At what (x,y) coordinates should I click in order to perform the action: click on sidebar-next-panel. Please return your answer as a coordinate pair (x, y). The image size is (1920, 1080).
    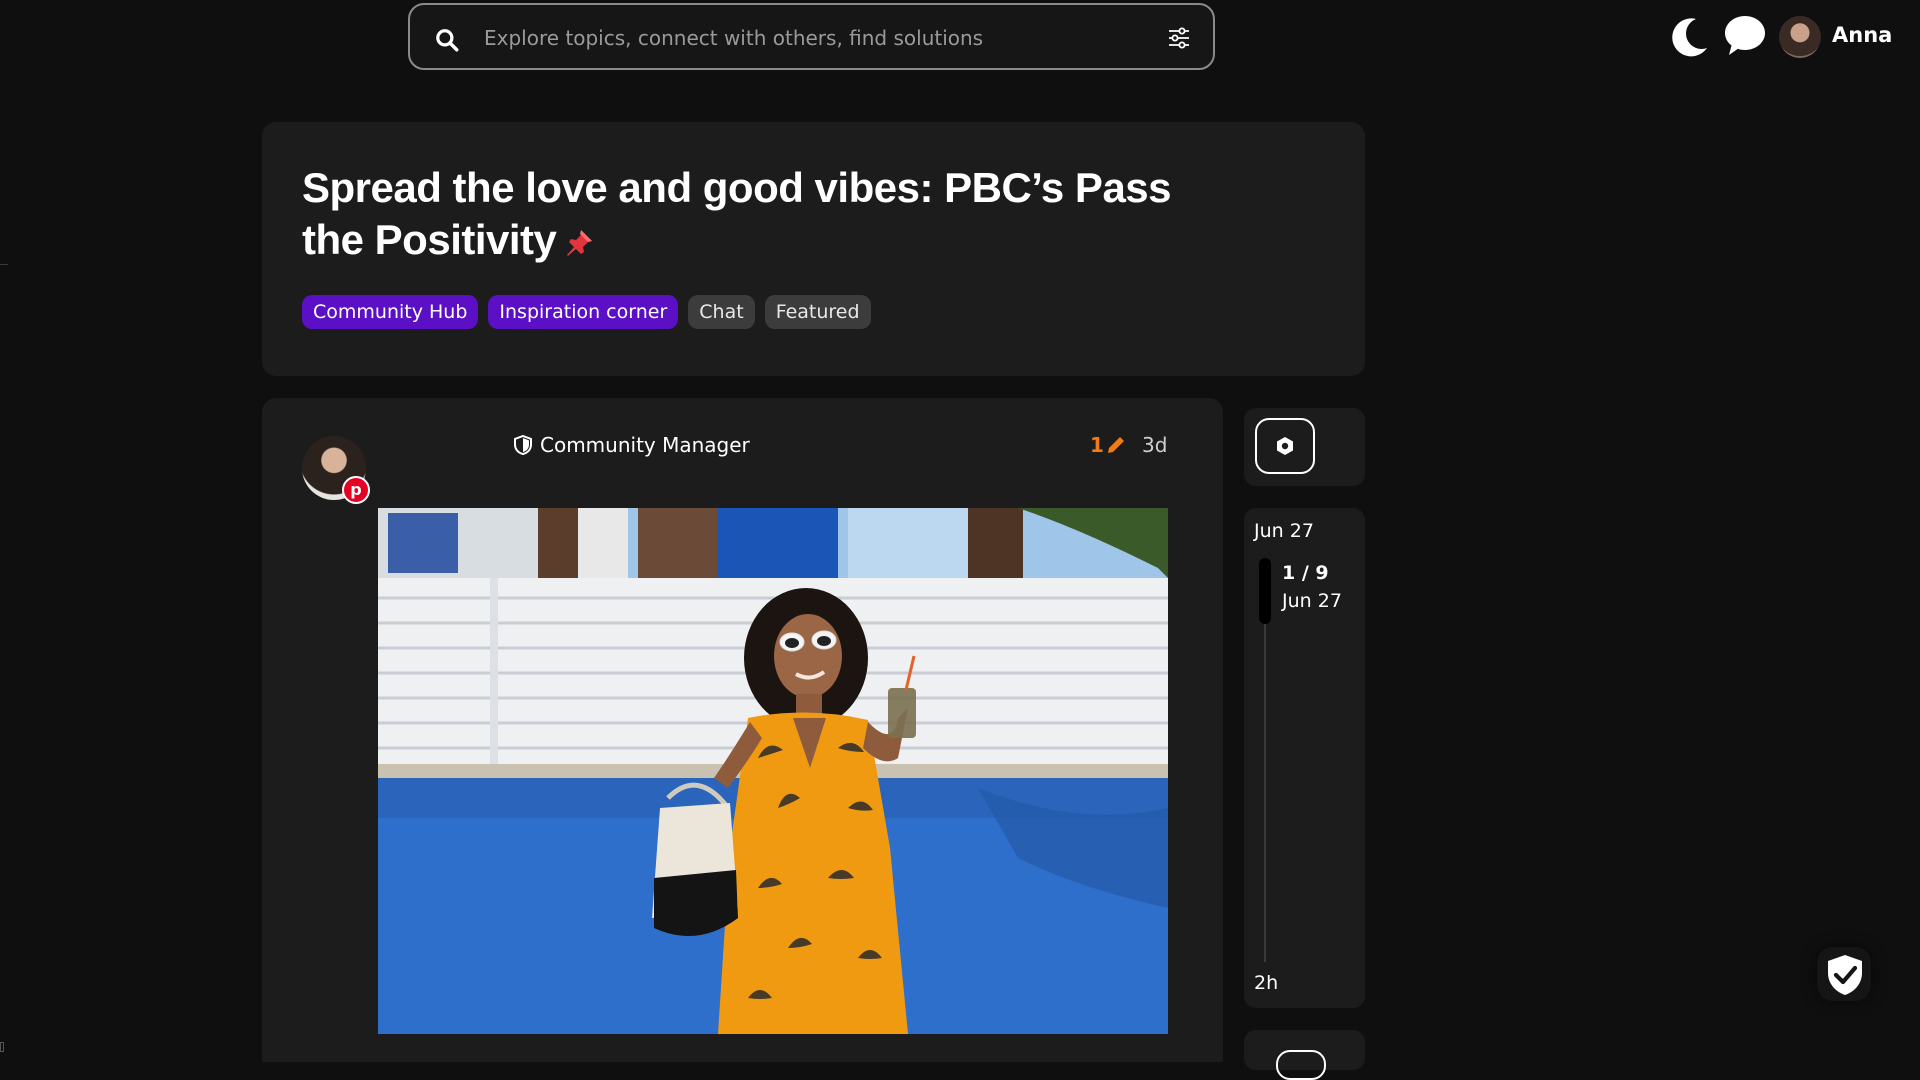
    Looking at the image, I should click on (1304, 1055).